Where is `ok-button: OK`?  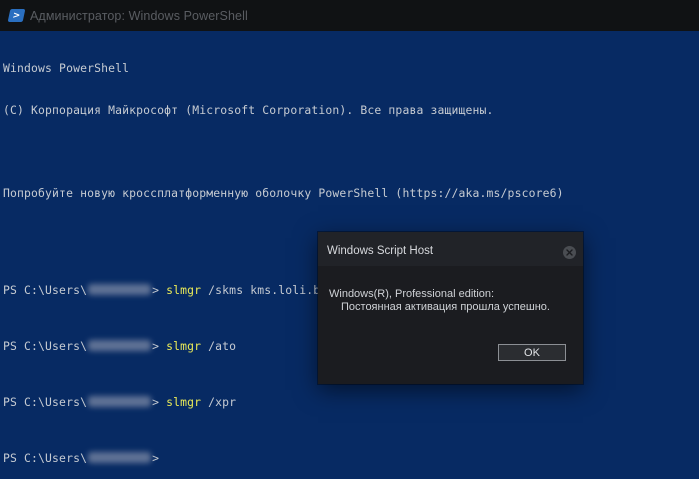
ok-button: OK is located at coordinates (532, 352).